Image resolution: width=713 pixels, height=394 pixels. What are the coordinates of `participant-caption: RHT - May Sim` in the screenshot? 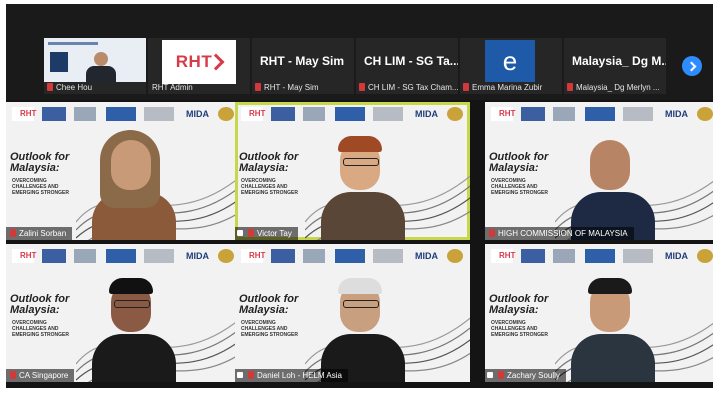 It's located at (291, 87).